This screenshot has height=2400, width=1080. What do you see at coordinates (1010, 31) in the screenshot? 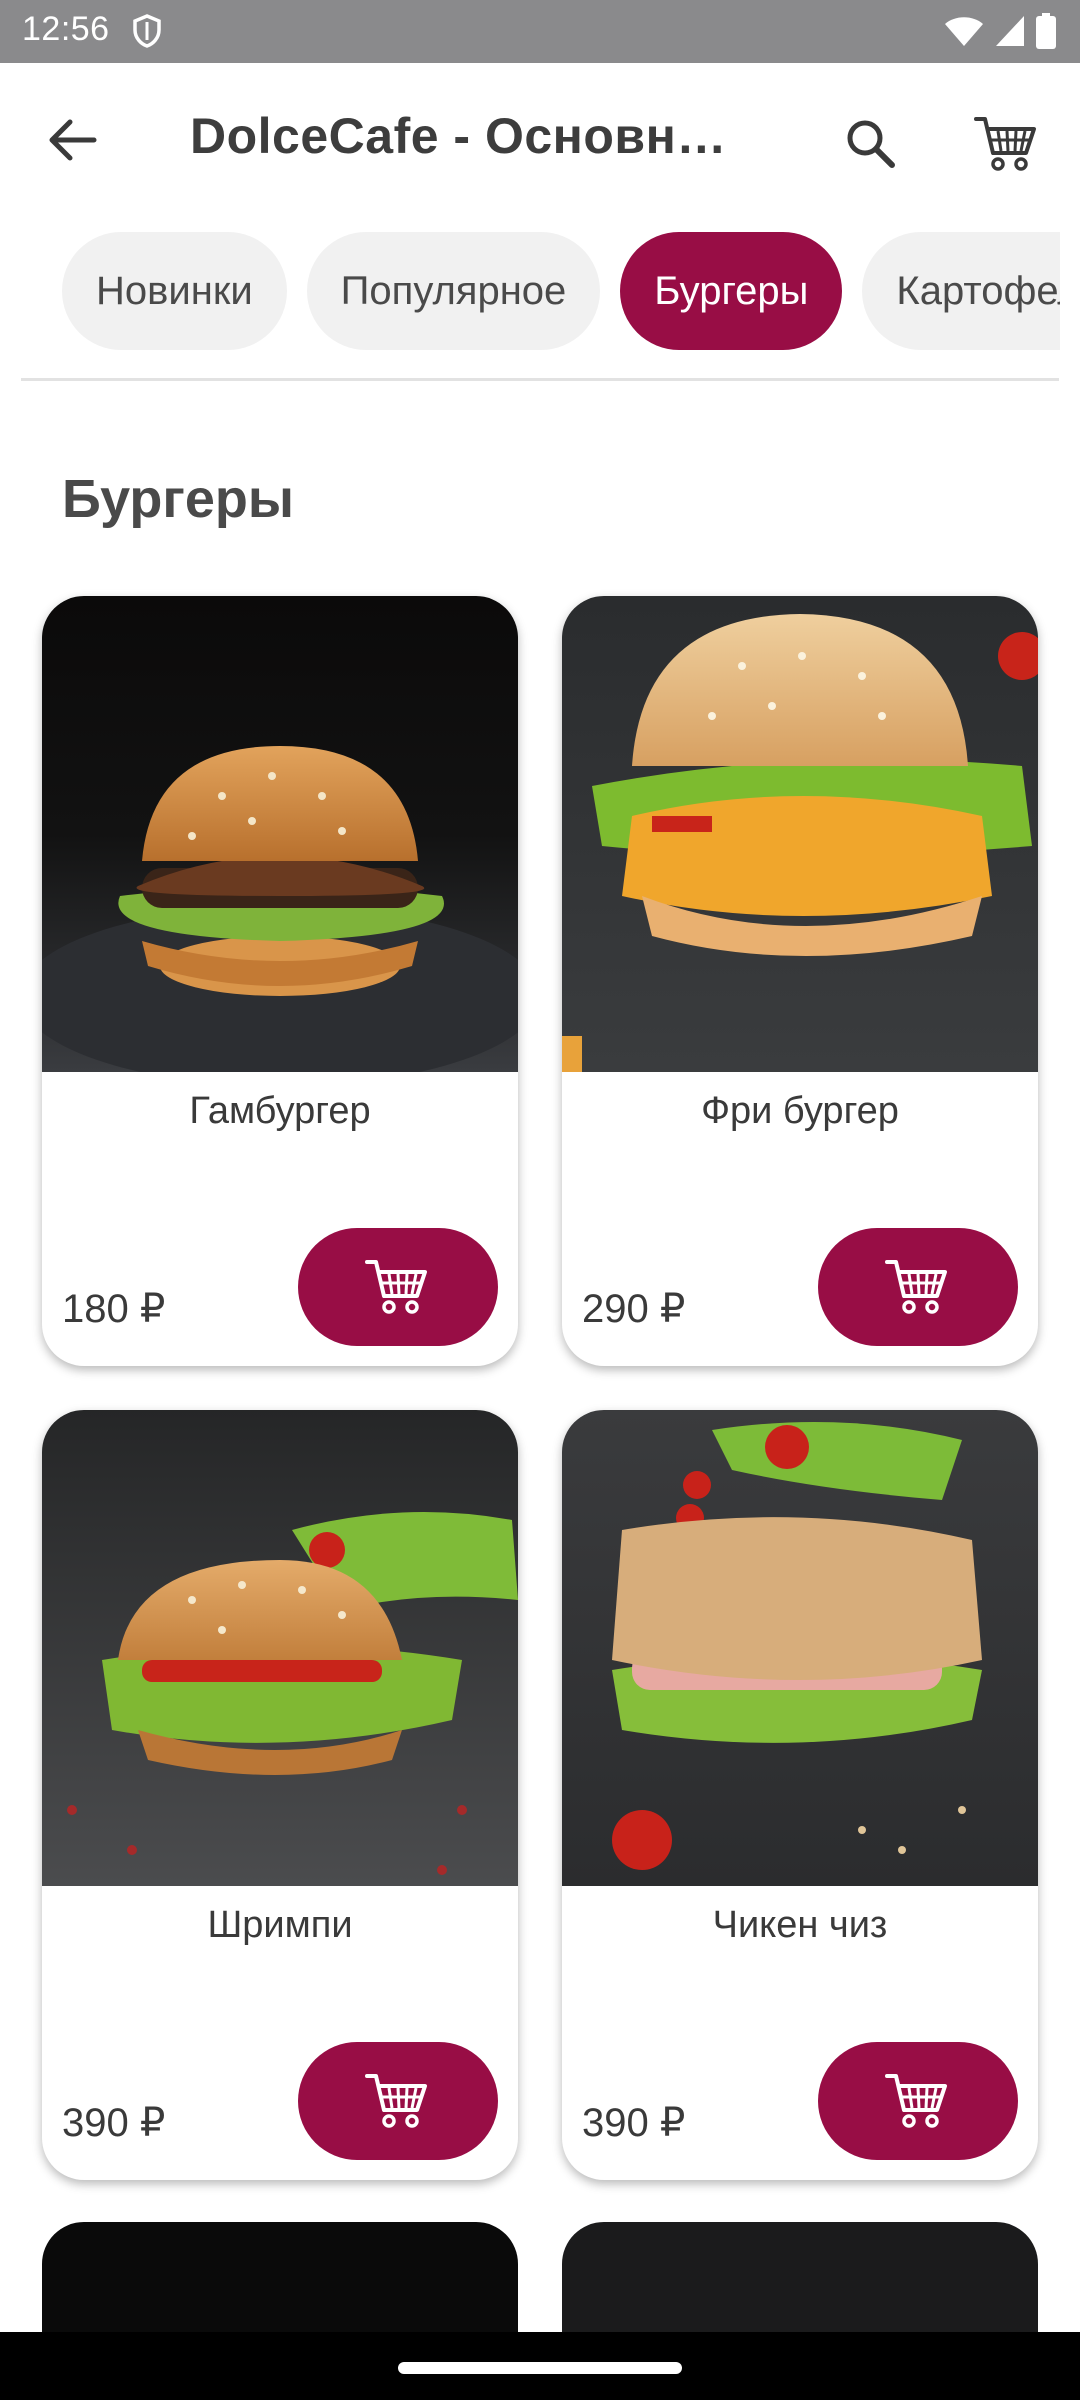
I see `signal-icon` at bounding box center [1010, 31].